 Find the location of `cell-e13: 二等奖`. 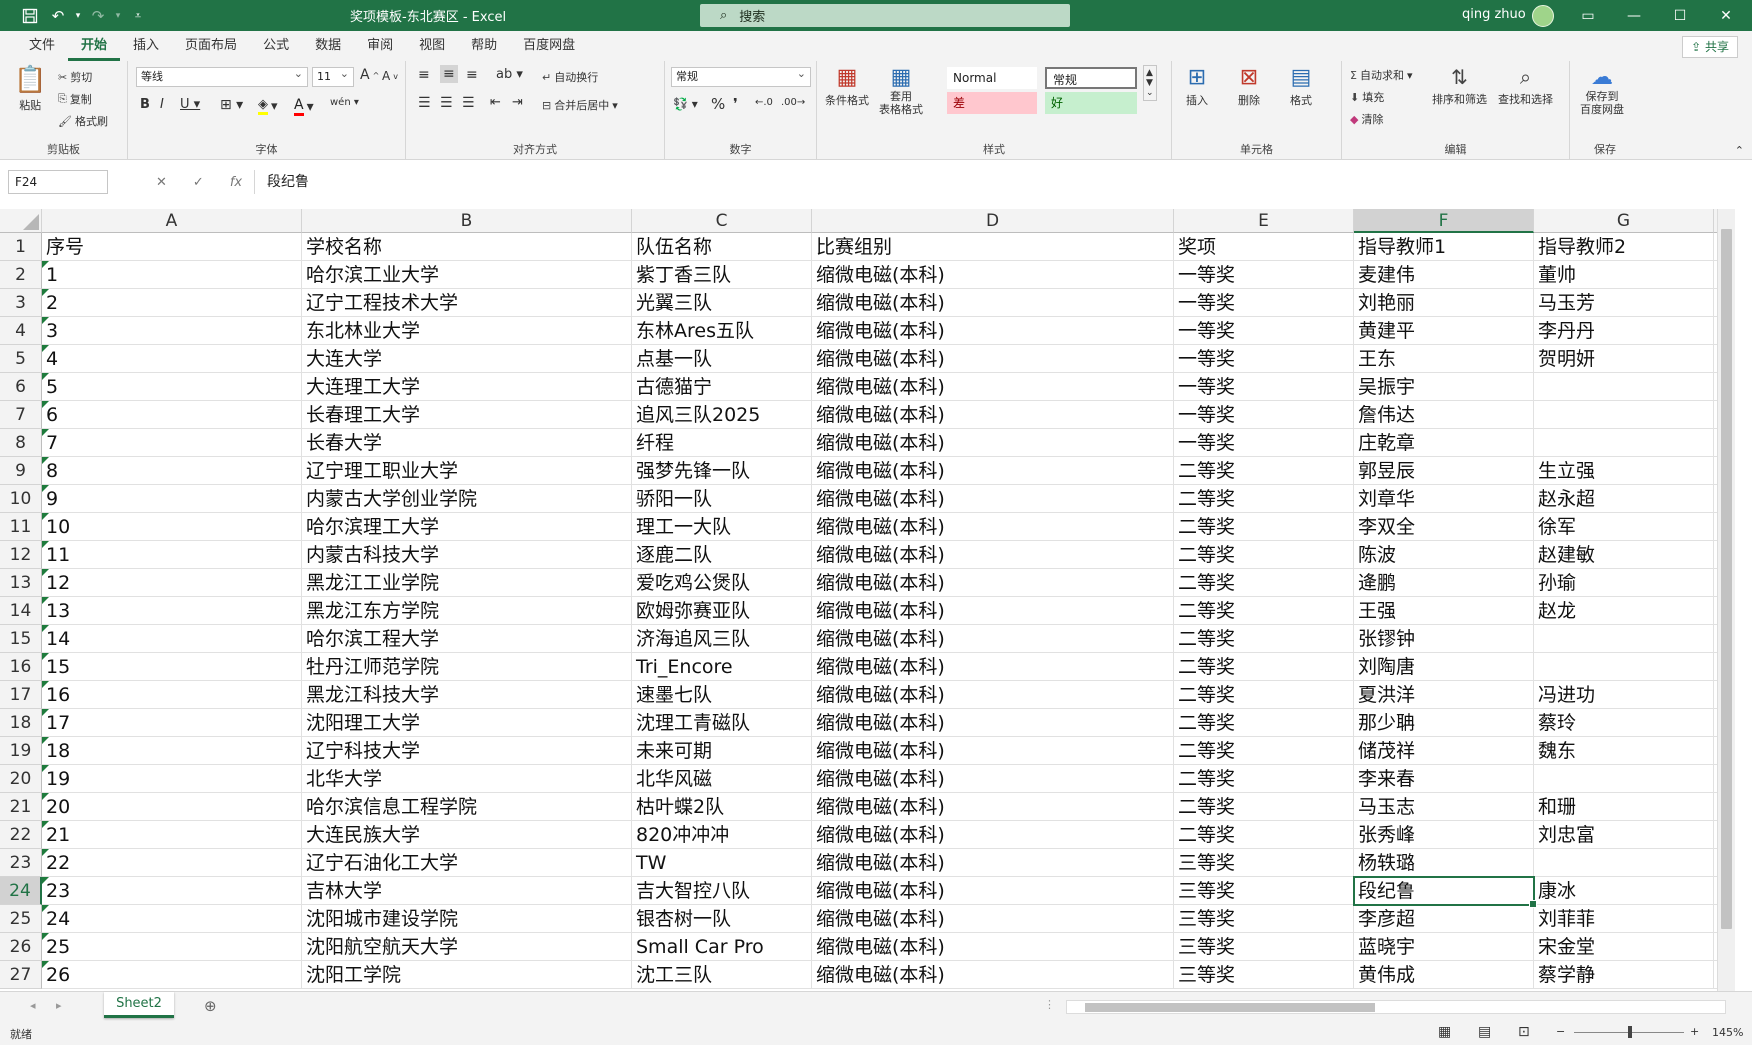

cell-e13: 二等奖 is located at coordinates (1264, 583).